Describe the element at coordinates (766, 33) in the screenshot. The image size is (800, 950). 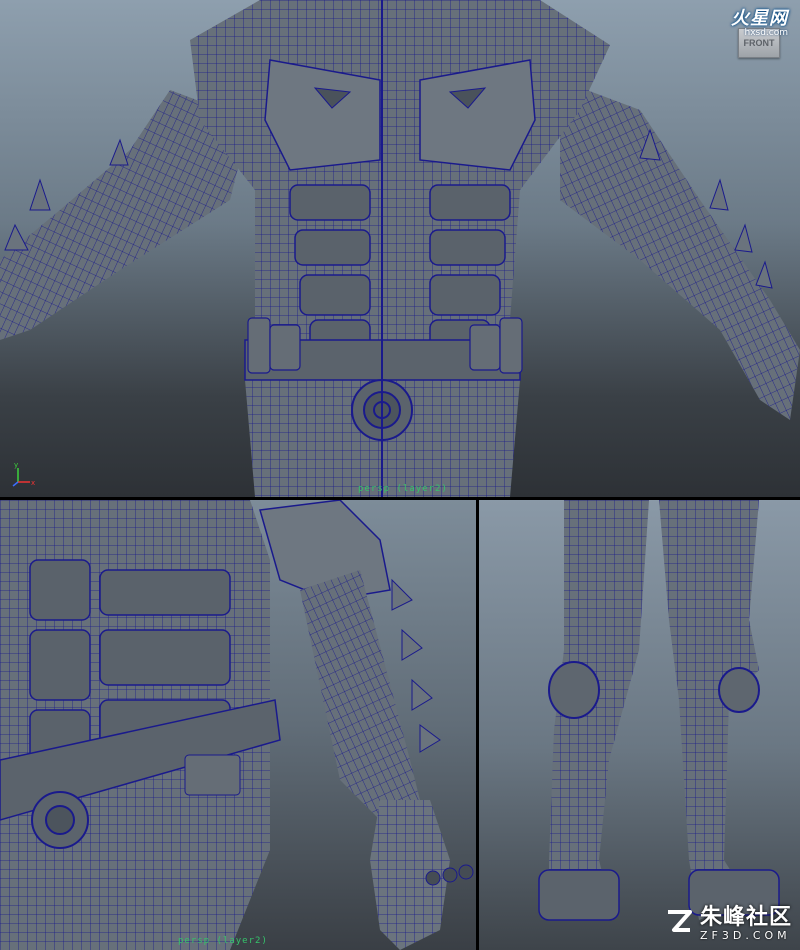
I see `hxsd-url: hxsd.com` at that location.